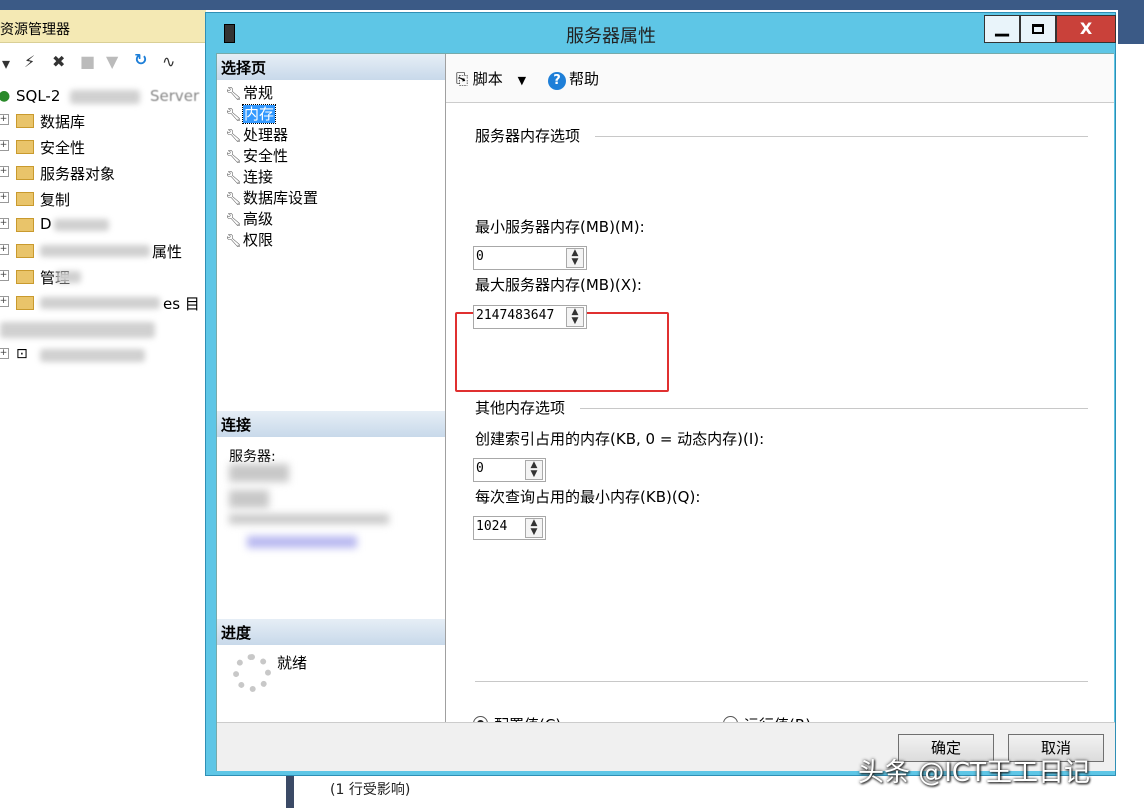  What do you see at coordinates (480, 468) in the screenshot?
I see `index-memory-value: 0` at bounding box center [480, 468].